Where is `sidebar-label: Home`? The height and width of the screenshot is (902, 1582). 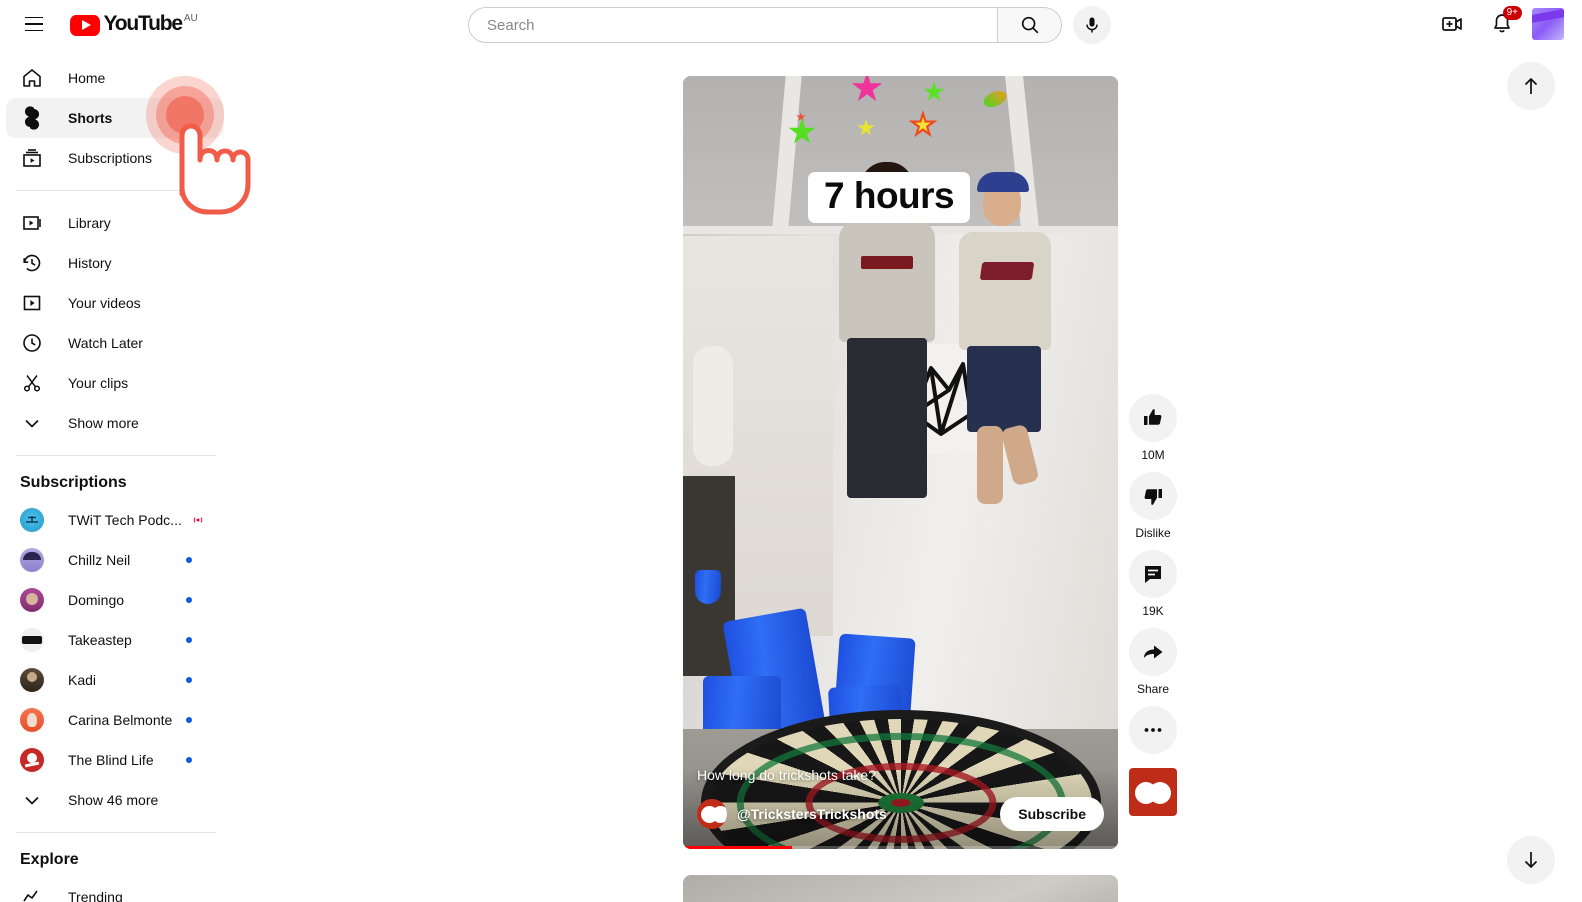
sidebar-label: Home is located at coordinates (87, 78).